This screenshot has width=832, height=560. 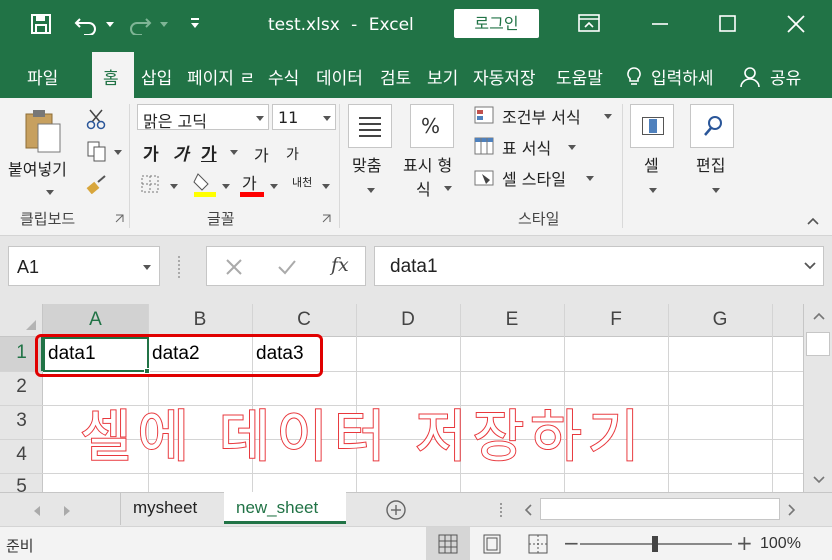 What do you see at coordinates (484, 115) in the screenshot?
I see `conditional-format-icon` at bounding box center [484, 115].